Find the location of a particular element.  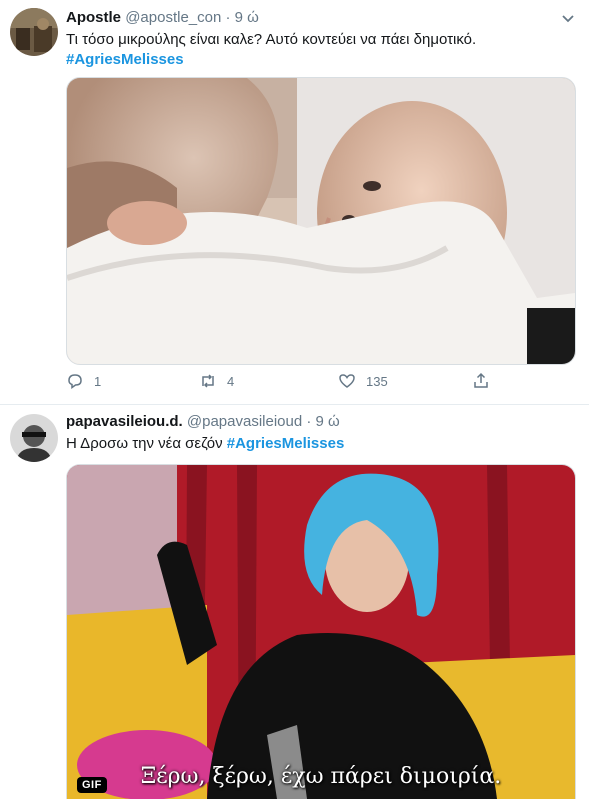

retweet-button: 4 is located at coordinates (216, 381).